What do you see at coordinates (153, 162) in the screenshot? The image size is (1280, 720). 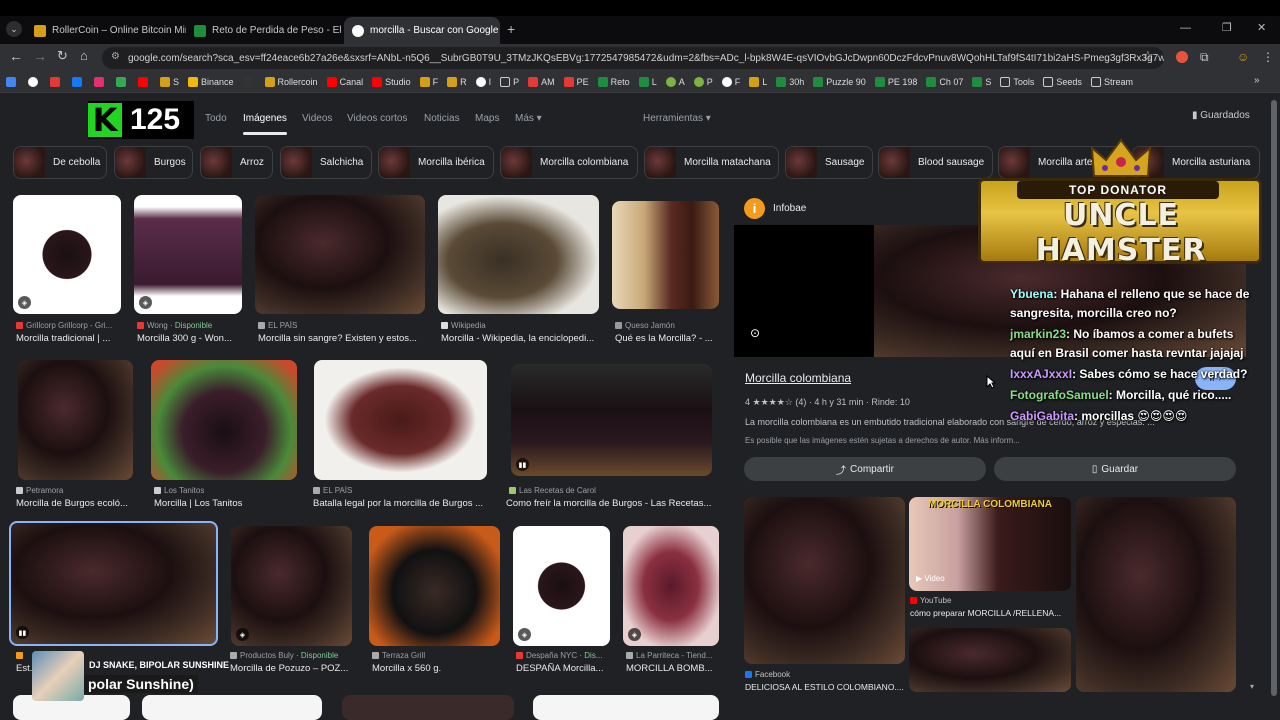 I see `chip-burgos: Burgos` at bounding box center [153, 162].